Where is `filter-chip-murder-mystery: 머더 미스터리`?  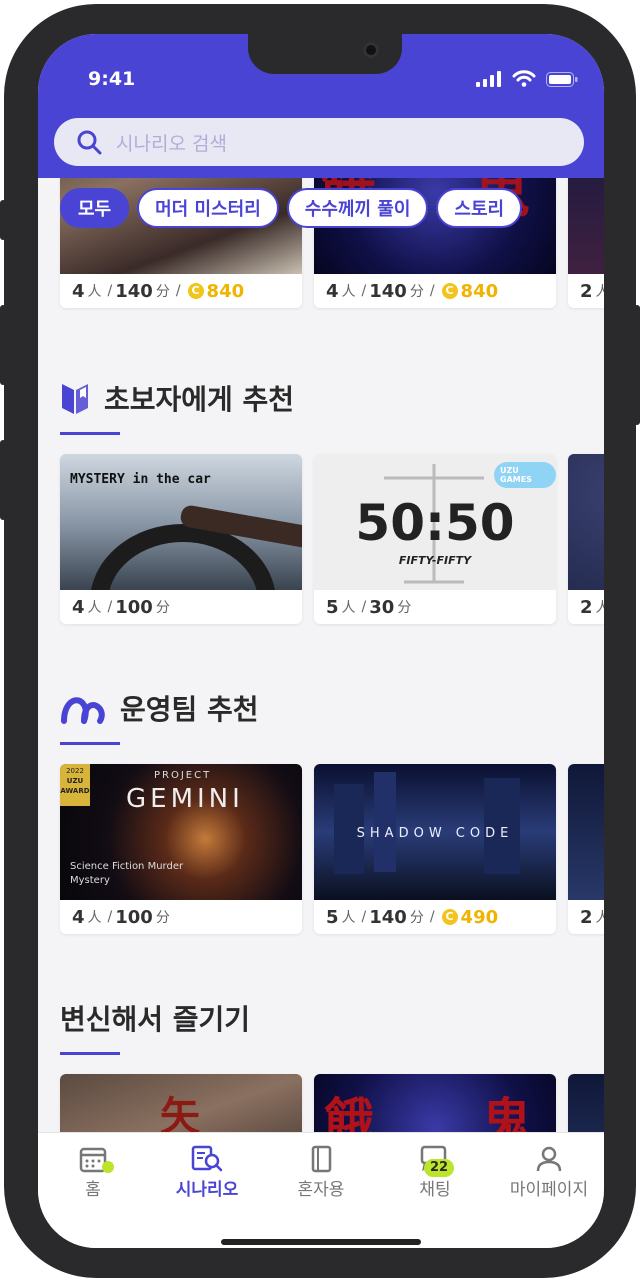 filter-chip-murder-mystery: 머더 미스터리 is located at coordinates (208, 208).